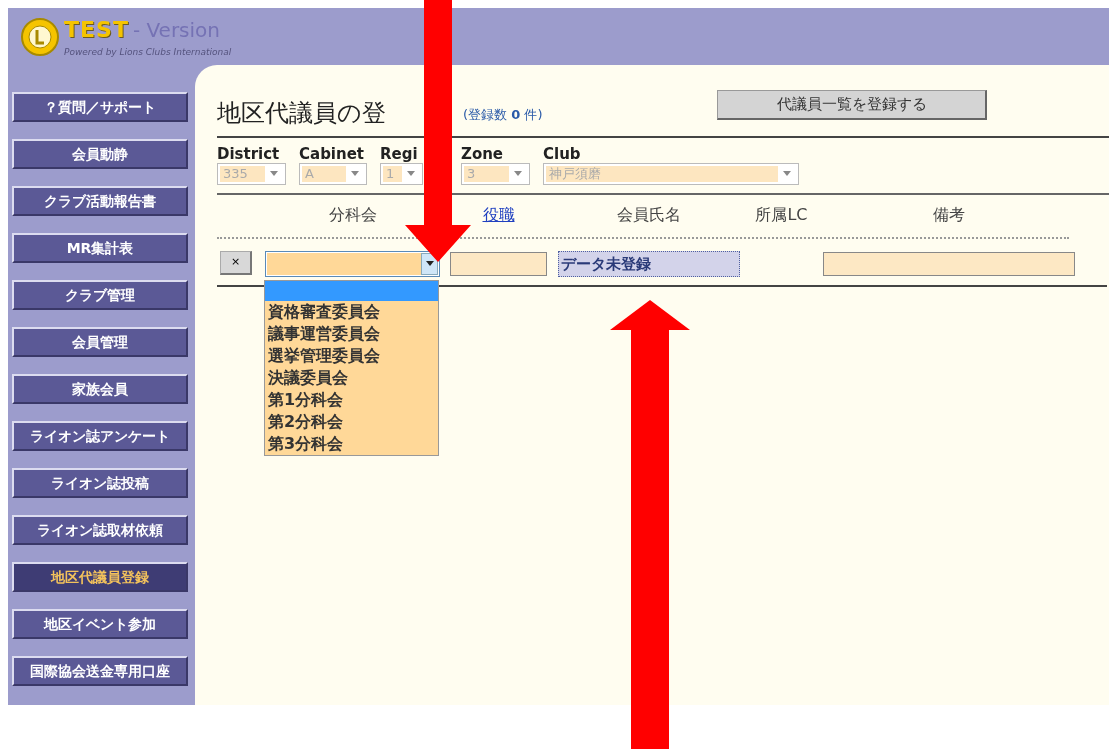 The height and width of the screenshot is (749, 1109). Describe the element at coordinates (503, 114) in the screenshot. I see `registration-count: (登録数 0 件)` at that location.